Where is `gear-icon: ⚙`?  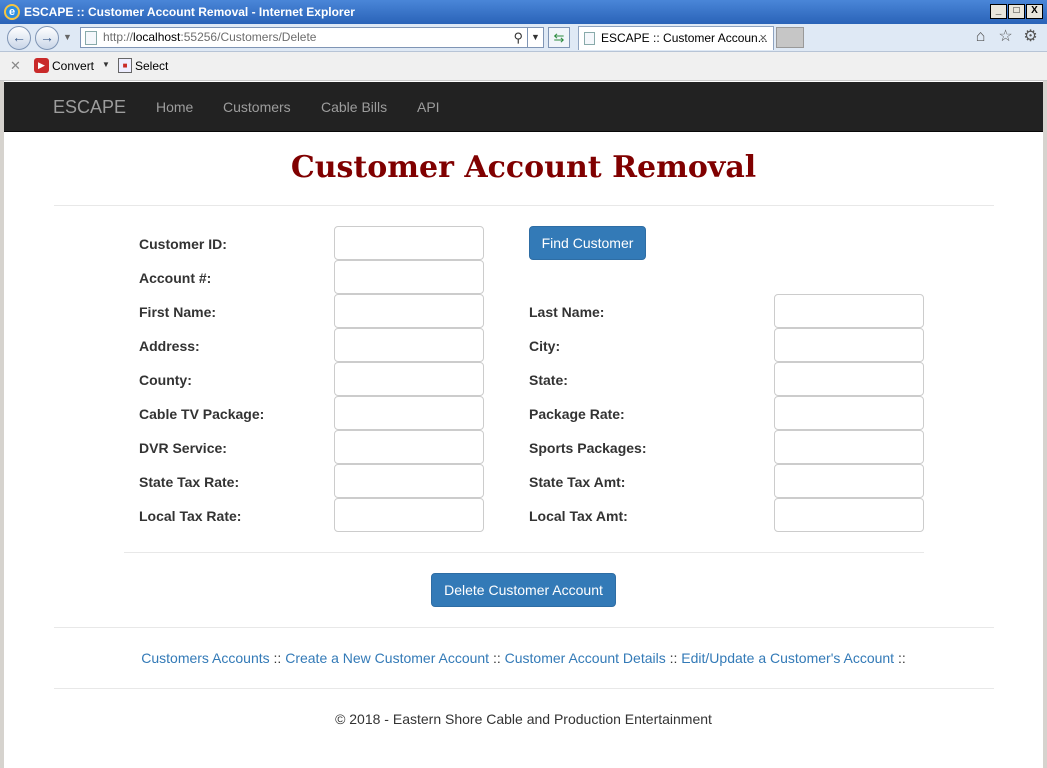 gear-icon: ⚙ is located at coordinates (1030, 36).